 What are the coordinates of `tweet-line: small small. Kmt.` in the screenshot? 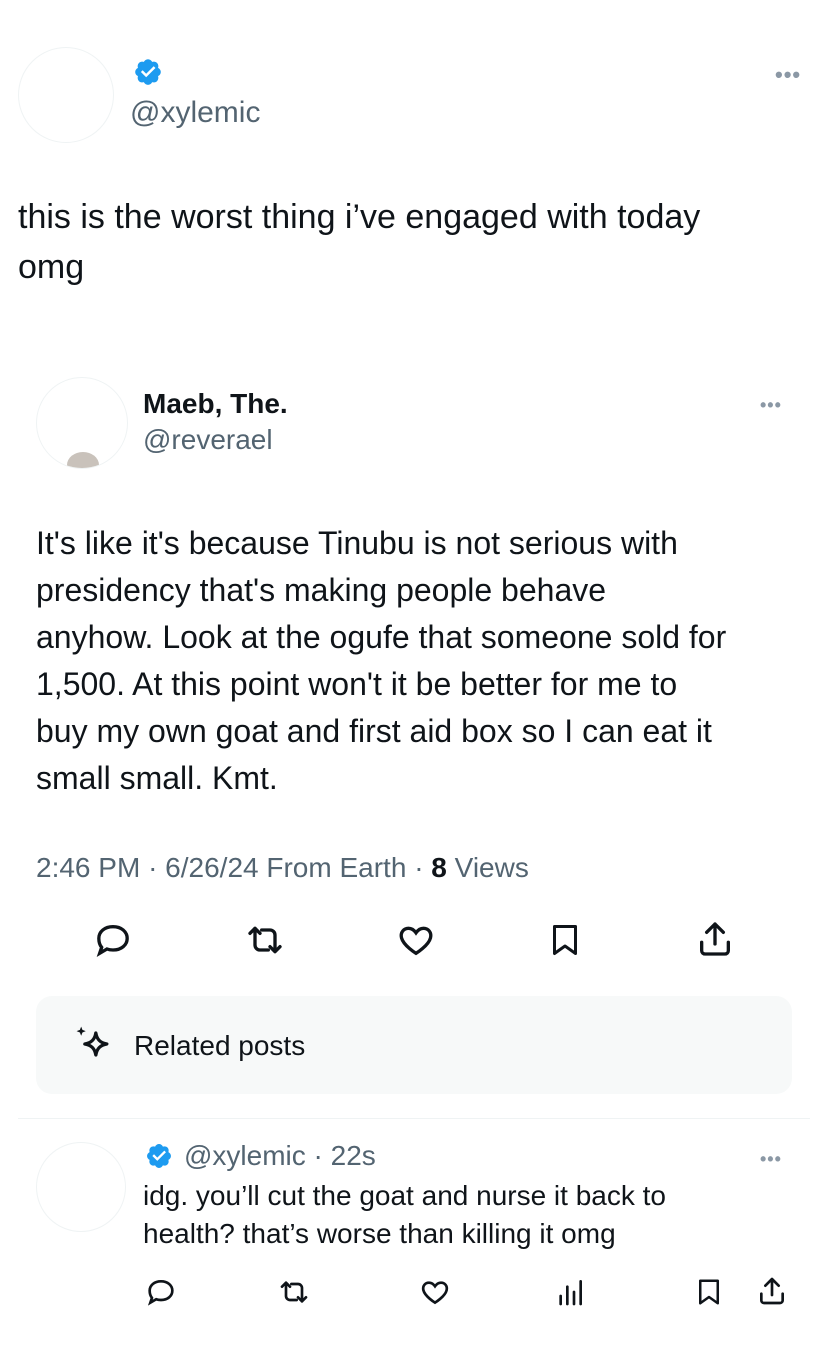 It's located at (157, 778).